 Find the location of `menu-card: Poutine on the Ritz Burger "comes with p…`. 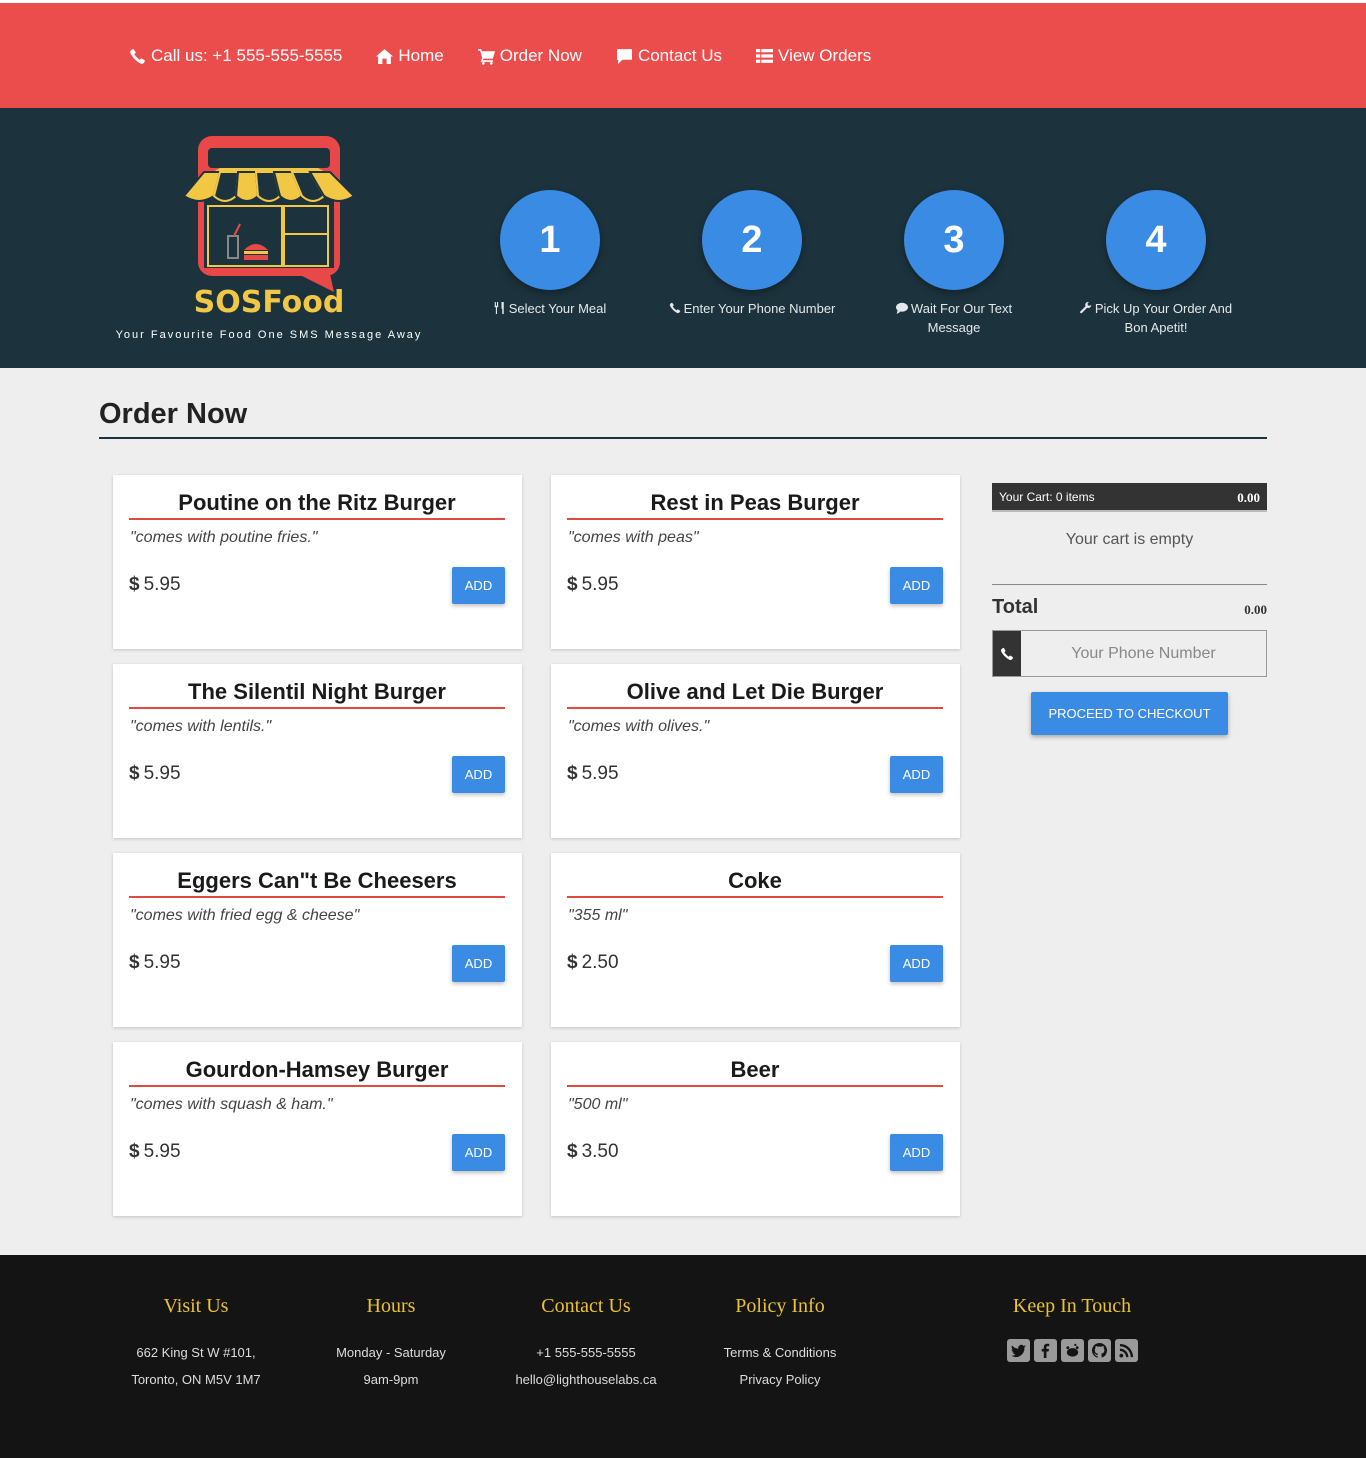

menu-card: Poutine on the Ritz Burger "comes with p… is located at coordinates (317, 562).